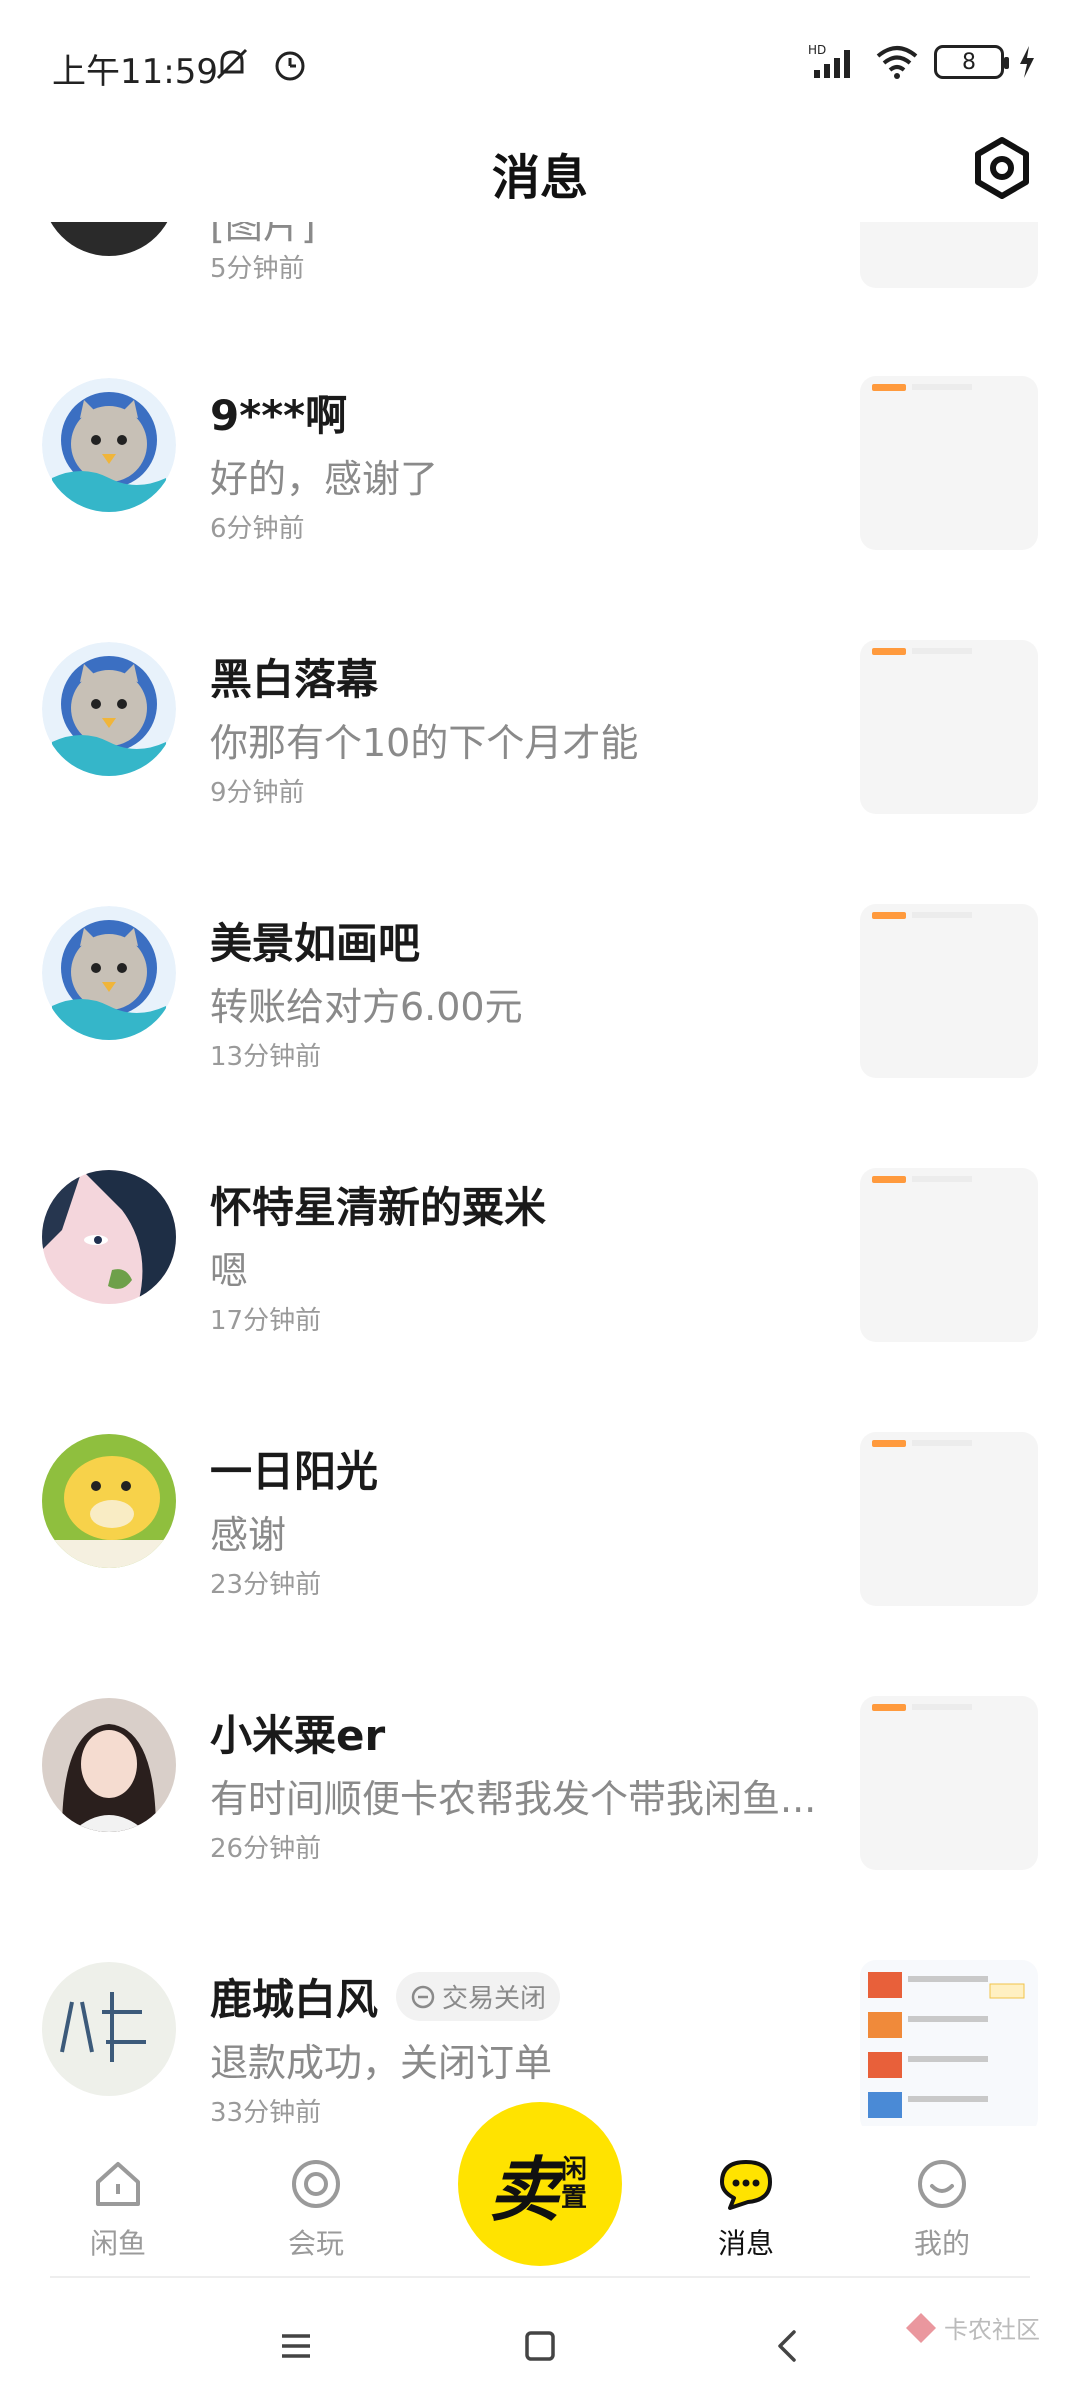  Describe the element at coordinates (922, 62) in the screenshot. I see `status-right: HD 8` at that location.